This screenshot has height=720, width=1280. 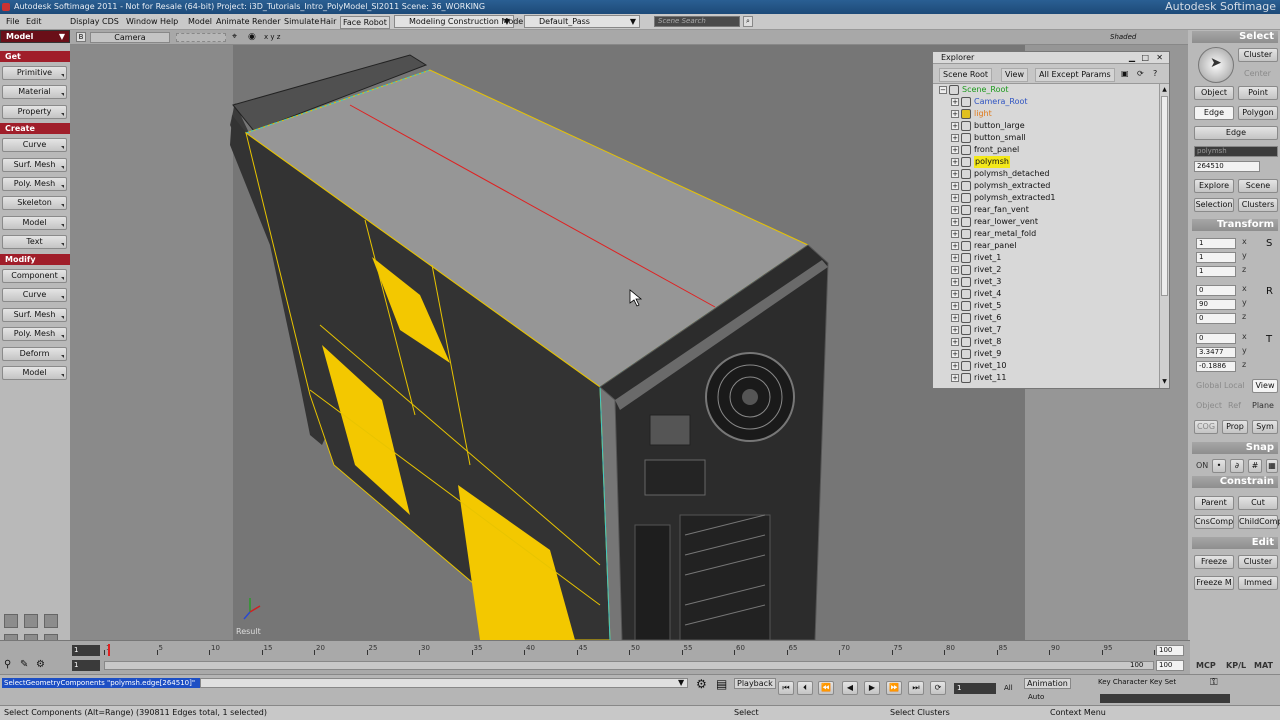 What do you see at coordinates (252, 37) in the screenshot?
I see `eye-icon: ◉` at bounding box center [252, 37].